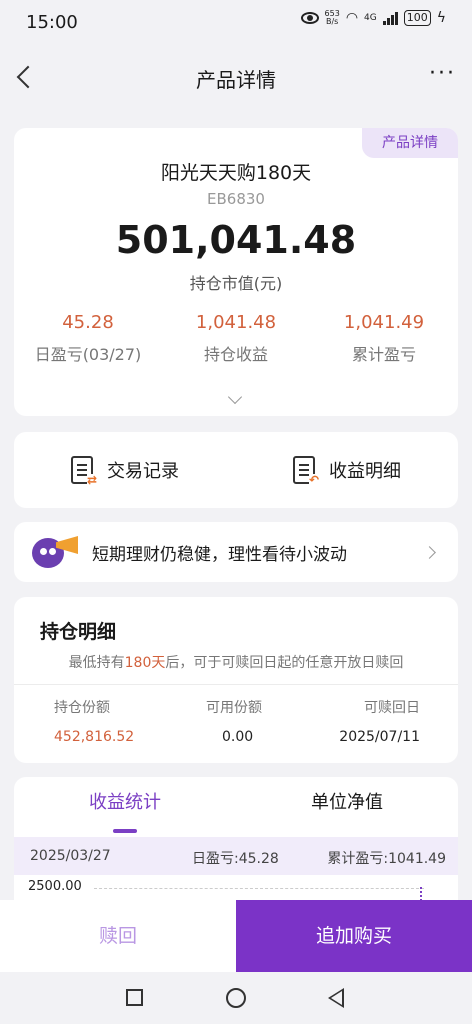  What do you see at coordinates (88, 354) in the screenshot?
I see `stat-label: 日盈亏(03/27)` at bounding box center [88, 354].